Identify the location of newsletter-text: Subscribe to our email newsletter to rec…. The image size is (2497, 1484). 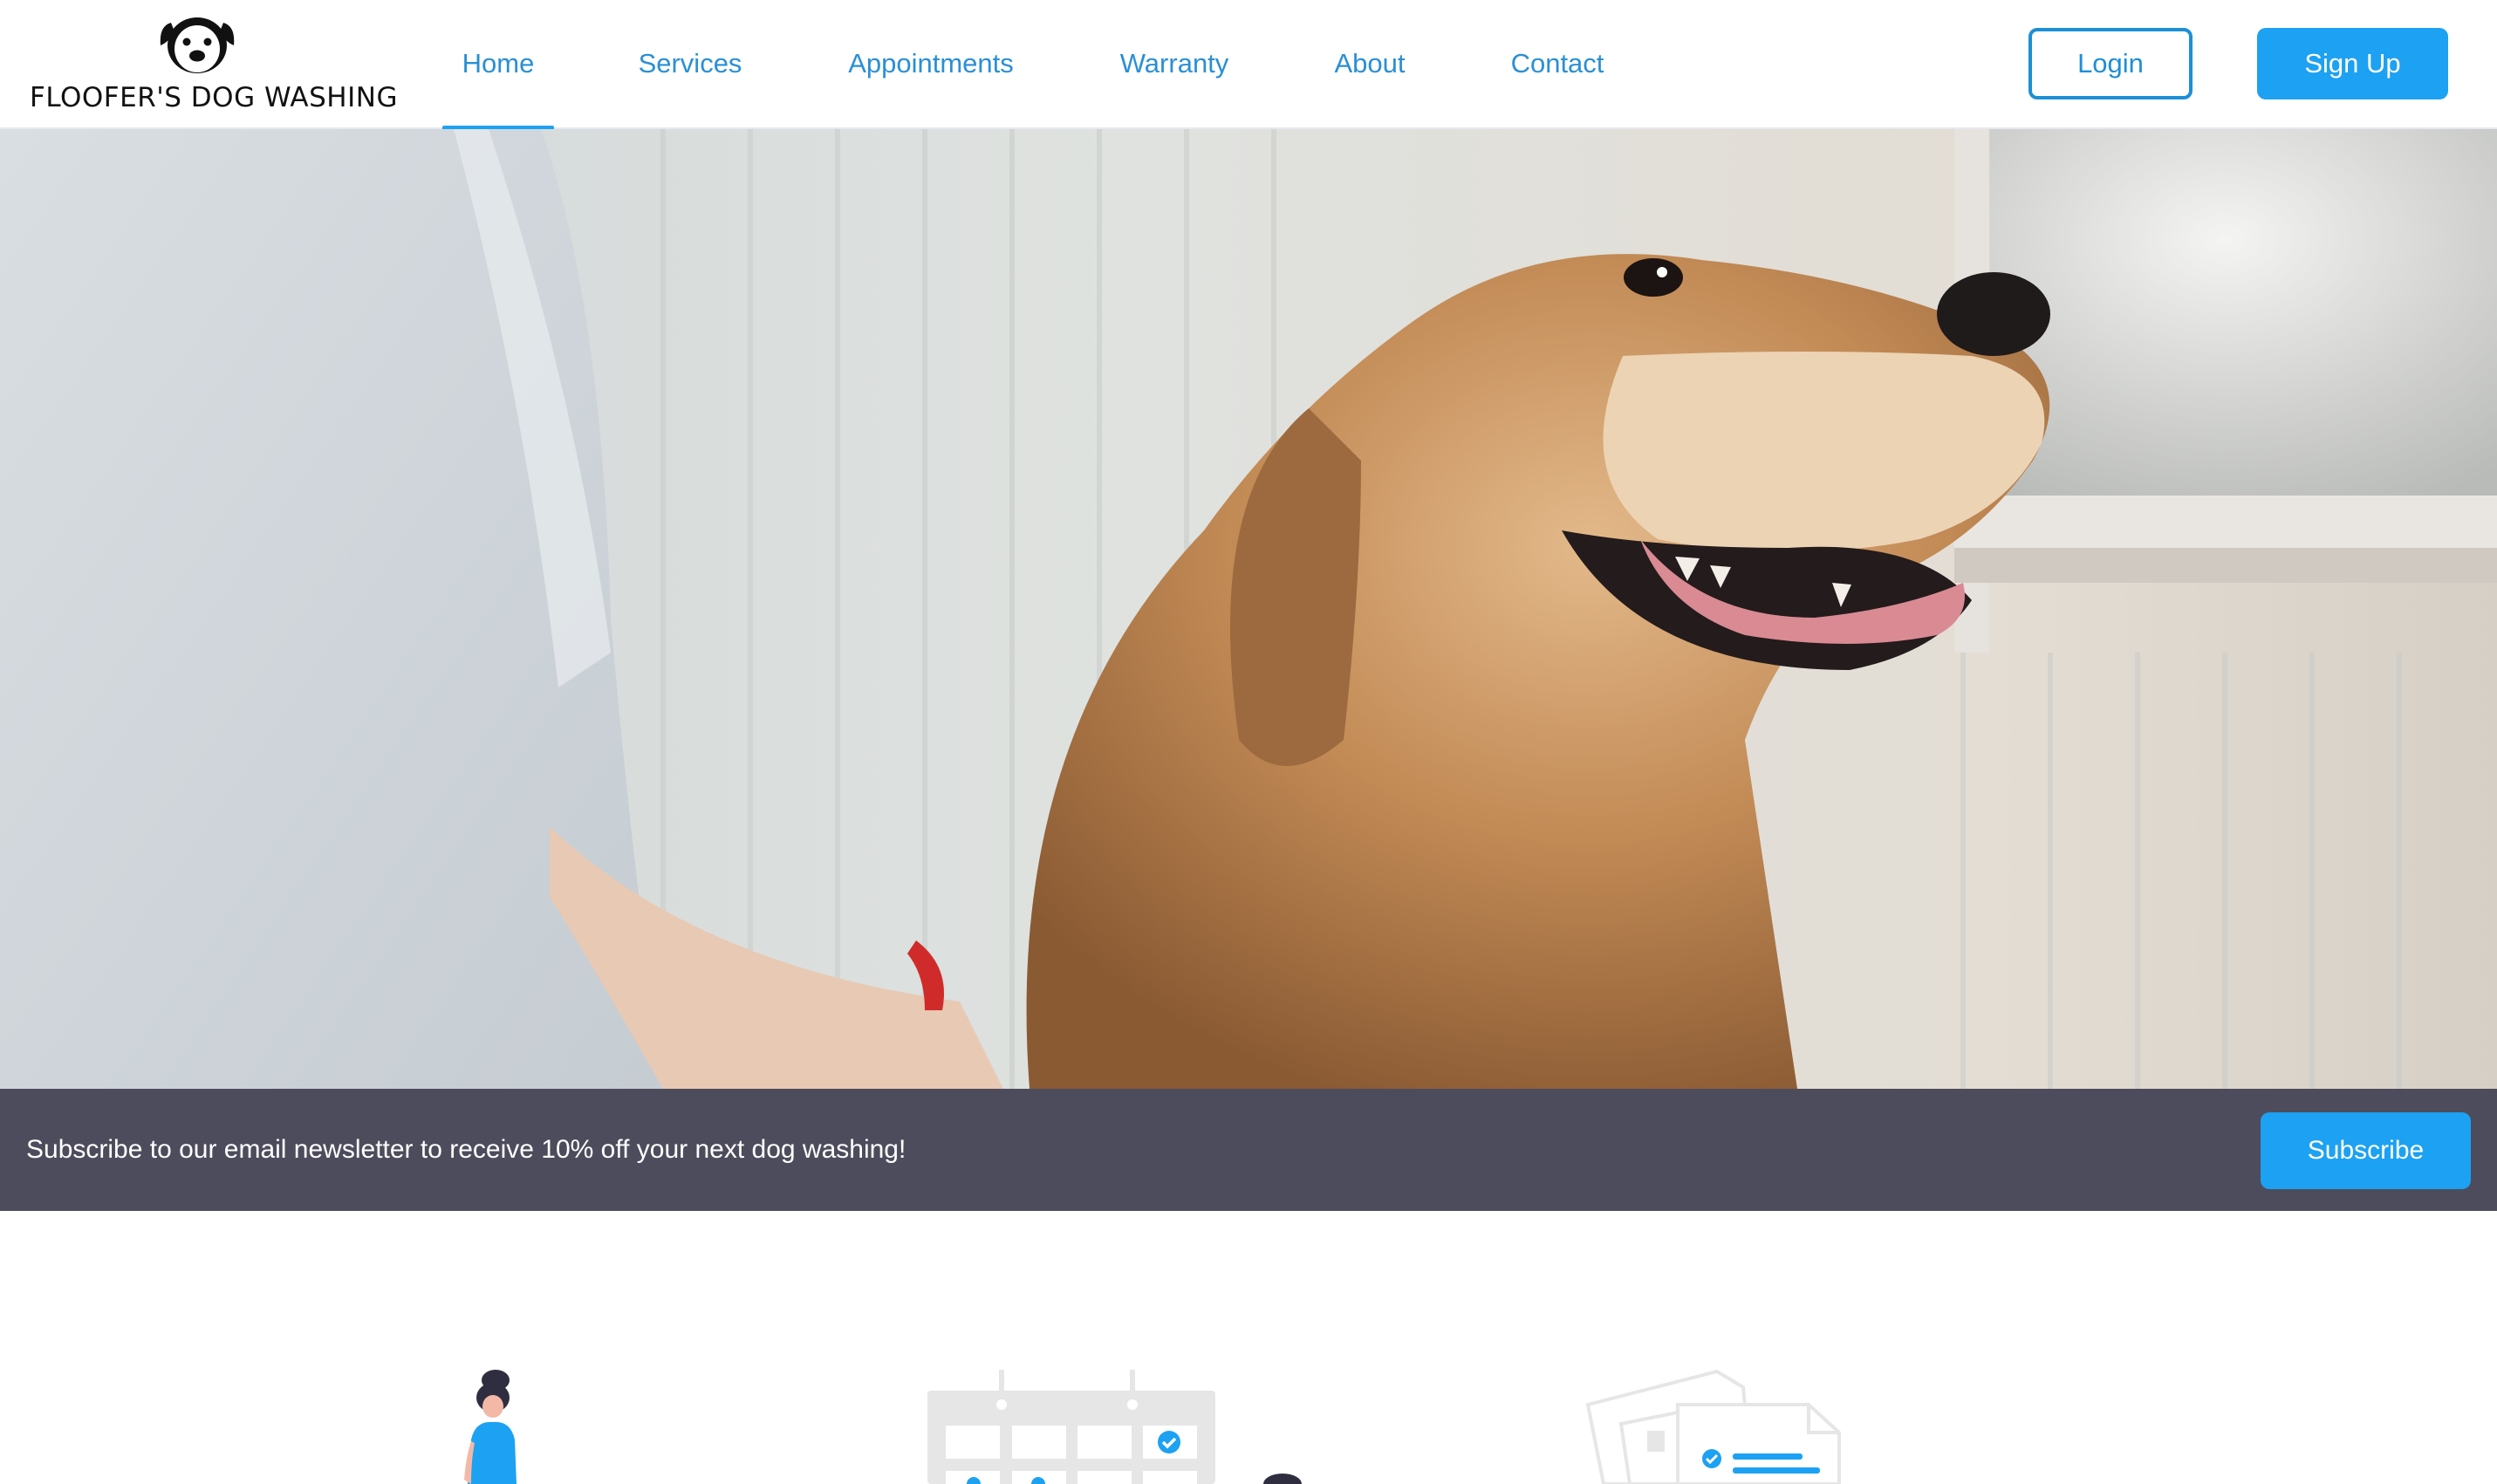
(466, 1149).